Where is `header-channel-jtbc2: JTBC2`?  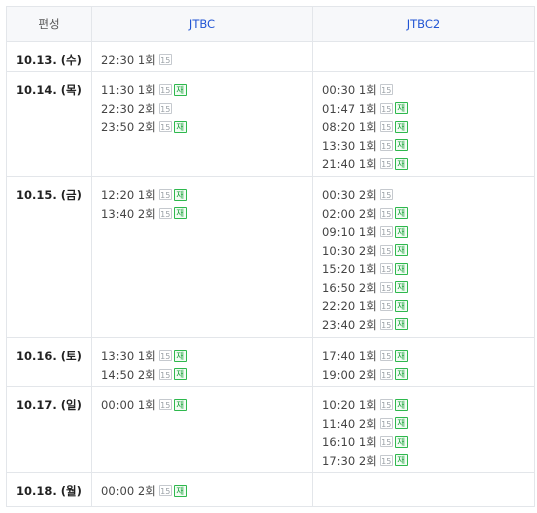
header-channel-jtbc2: JTBC2 is located at coordinates (423, 24).